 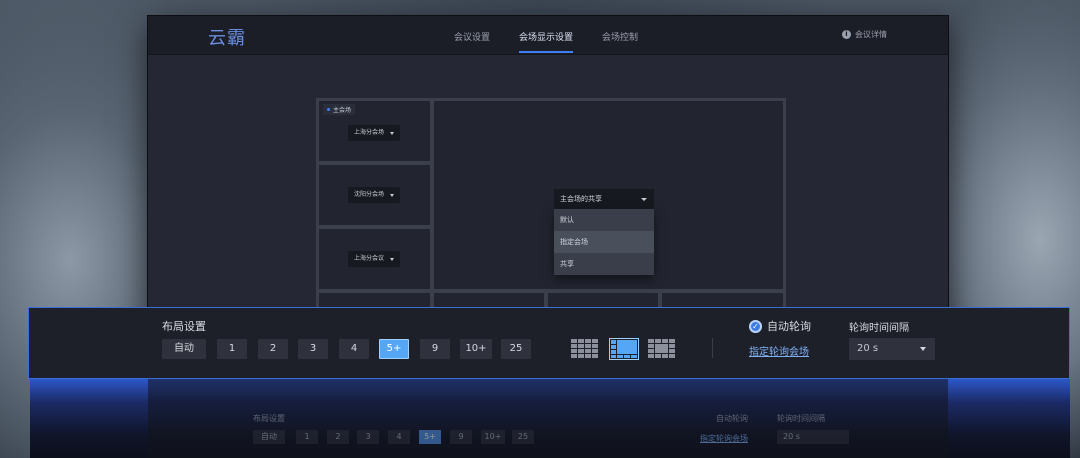 I want to click on panel-divider, so click(x=712, y=348).